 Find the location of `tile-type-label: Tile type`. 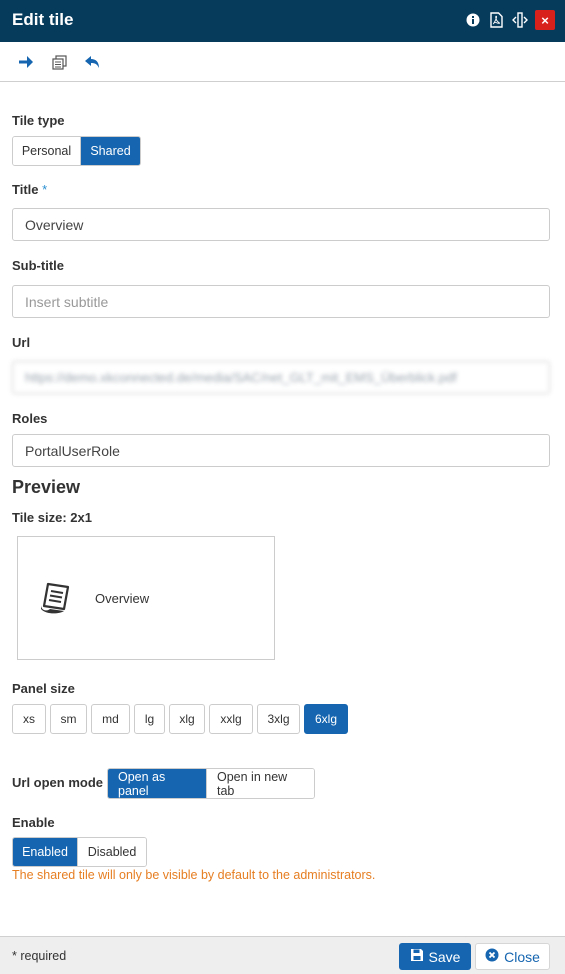

tile-type-label: Tile type is located at coordinates (38, 120).